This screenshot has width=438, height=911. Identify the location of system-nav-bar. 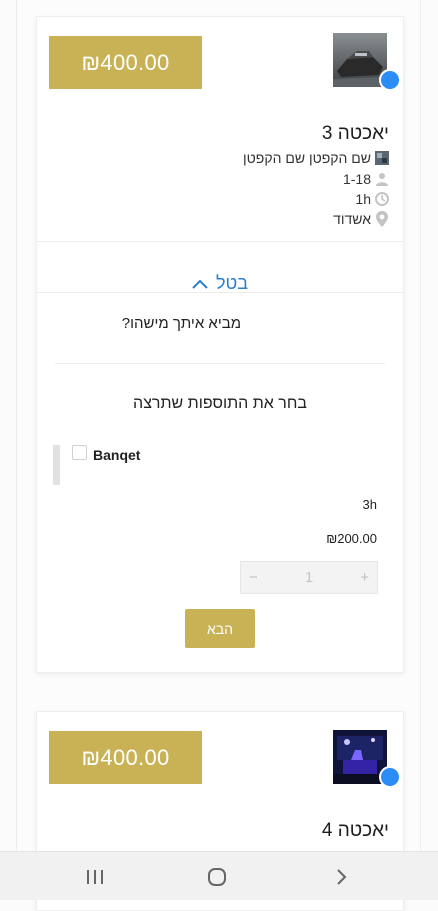
(219, 875).